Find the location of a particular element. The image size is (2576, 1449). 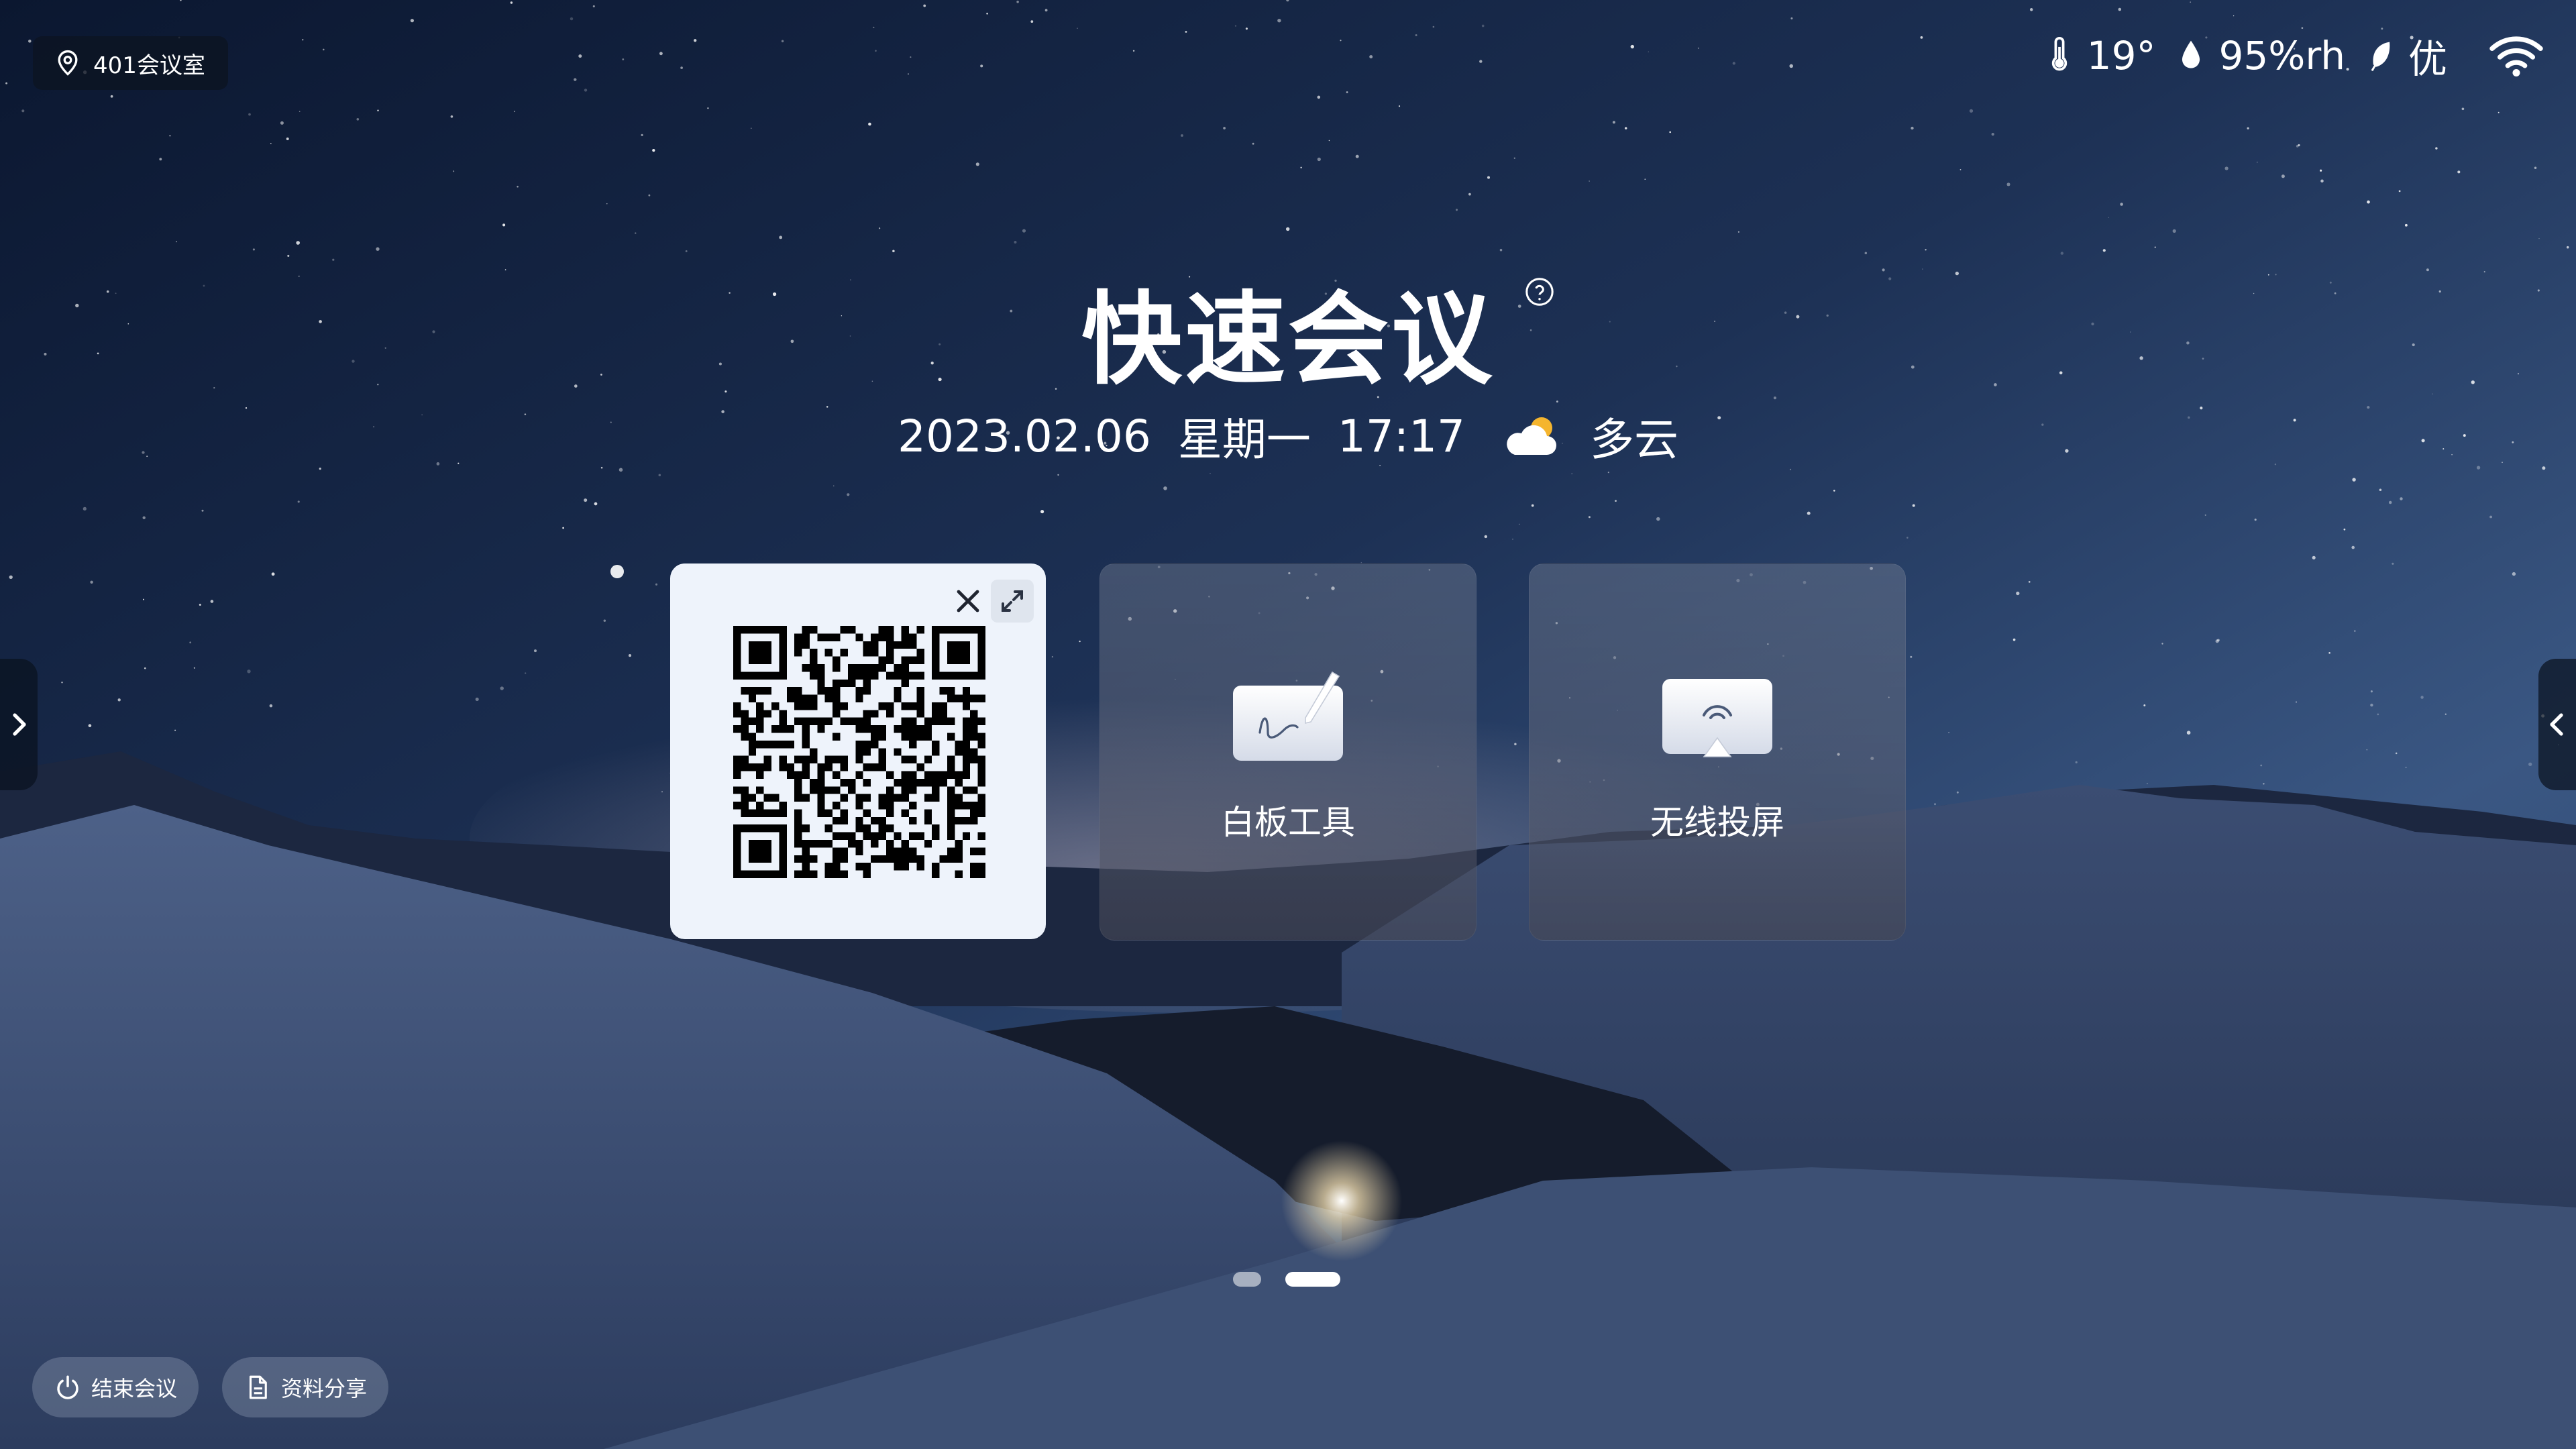

humidity-drop-icon is located at coordinates (2191, 54).